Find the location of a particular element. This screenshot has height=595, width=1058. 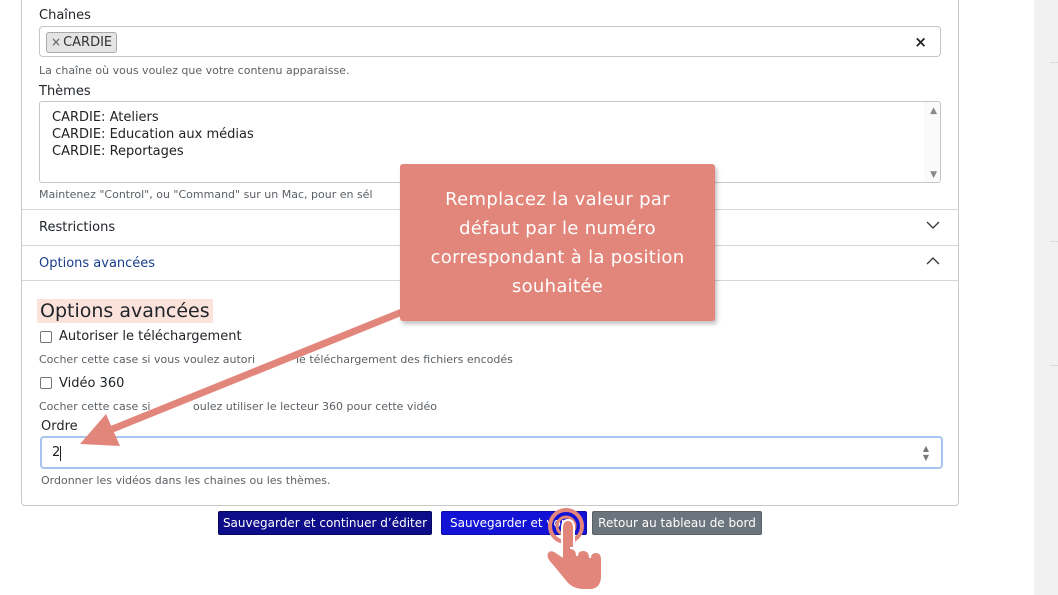

clear-chains-icon: × is located at coordinates (920, 42).